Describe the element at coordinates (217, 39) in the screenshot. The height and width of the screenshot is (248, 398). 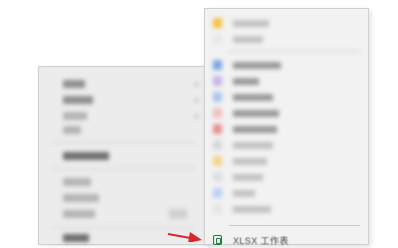
I see `shortcut-icon` at that location.